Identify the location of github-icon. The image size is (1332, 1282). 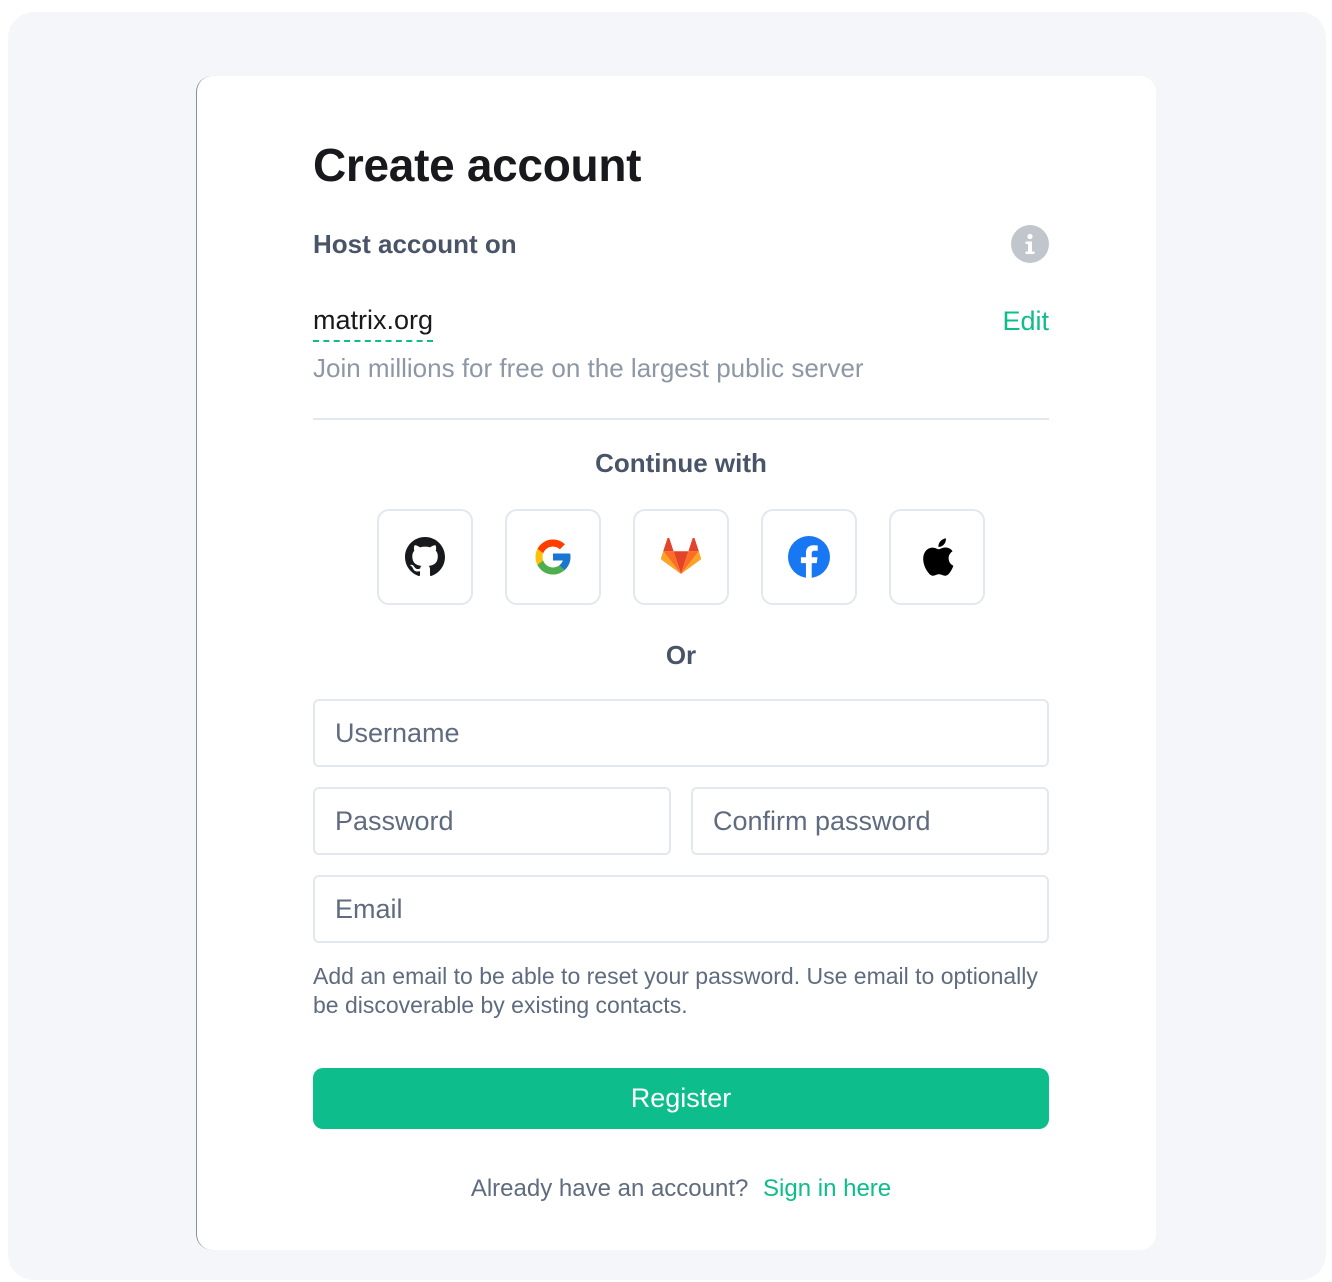
(425, 557).